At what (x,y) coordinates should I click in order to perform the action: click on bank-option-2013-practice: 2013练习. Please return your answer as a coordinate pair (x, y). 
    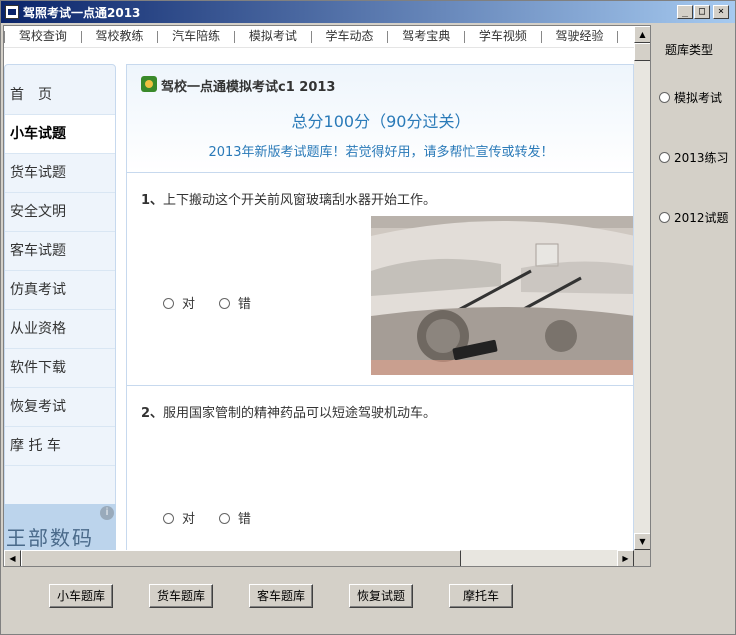
    Looking at the image, I should click on (694, 157).